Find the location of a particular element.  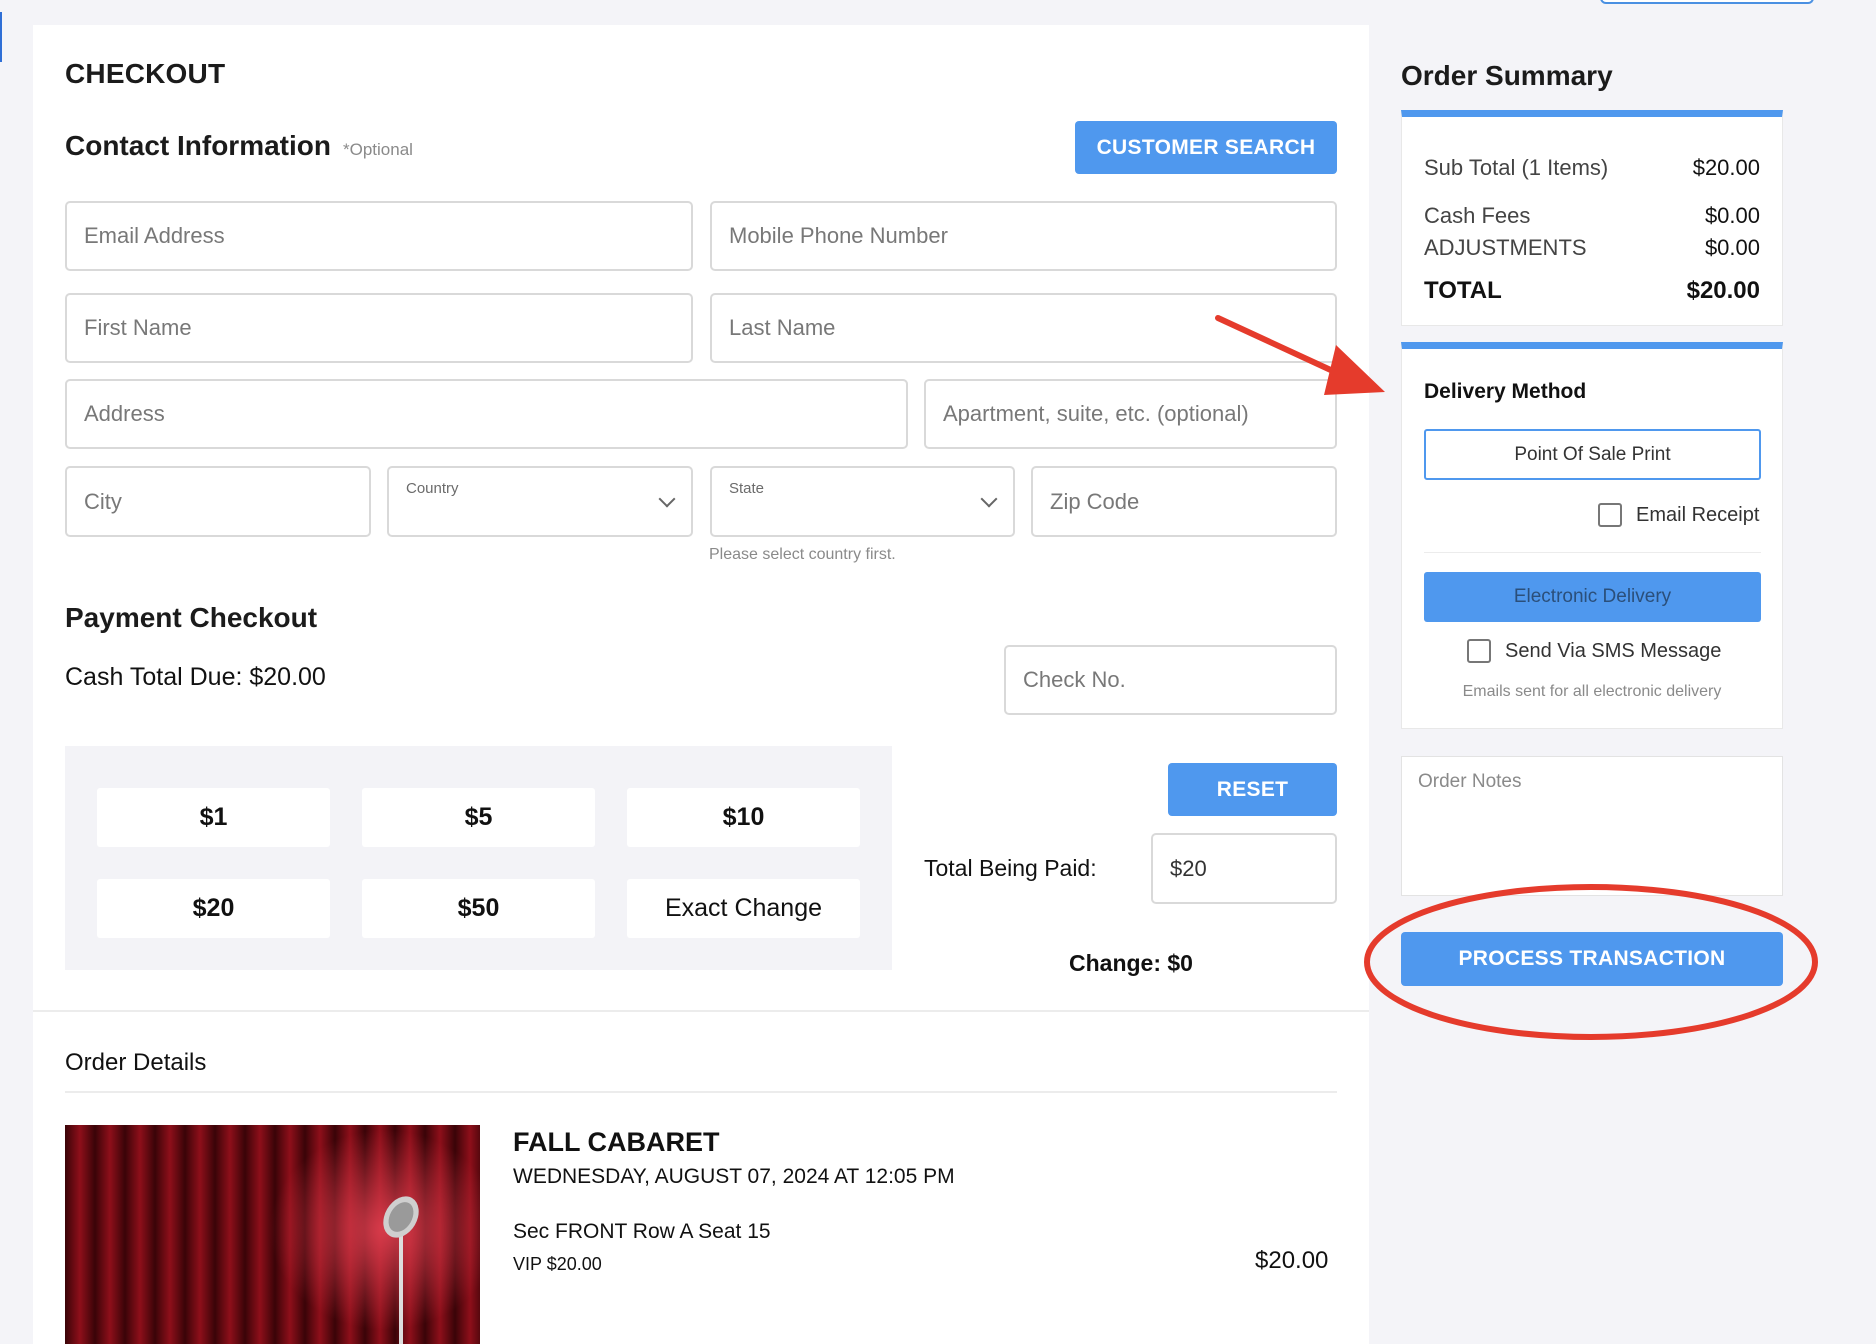

annotation-arrow-head is located at coordinates (1354, 370).